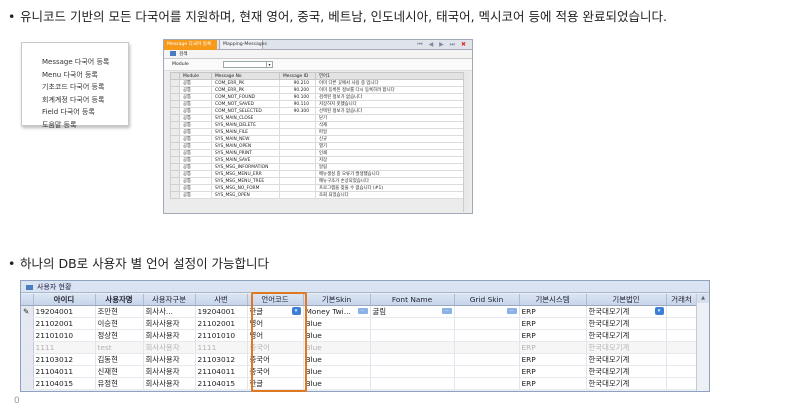 The image size is (800, 415). What do you see at coordinates (245, 146) in the screenshot?
I see `table-cell: SYS_MAIN_OPEN` at bounding box center [245, 146].